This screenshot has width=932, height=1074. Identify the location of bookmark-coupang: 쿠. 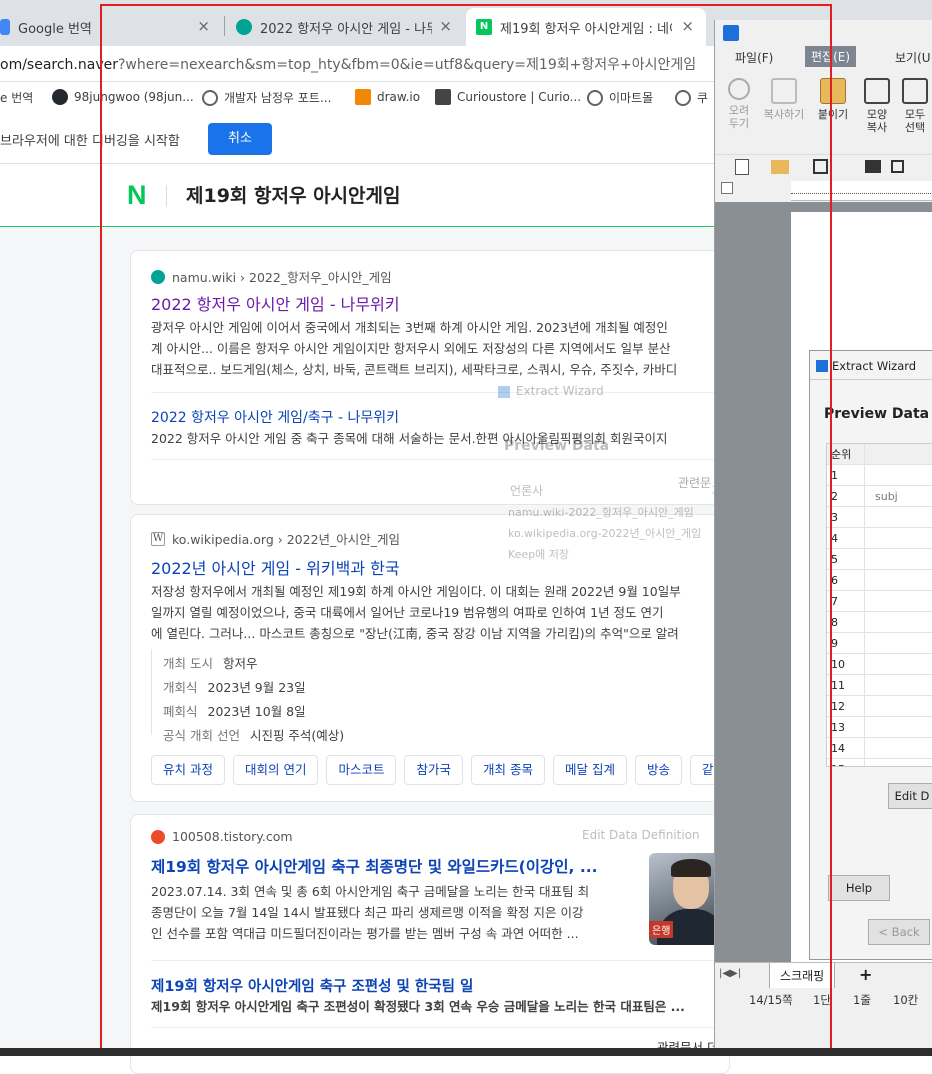
(691, 97).